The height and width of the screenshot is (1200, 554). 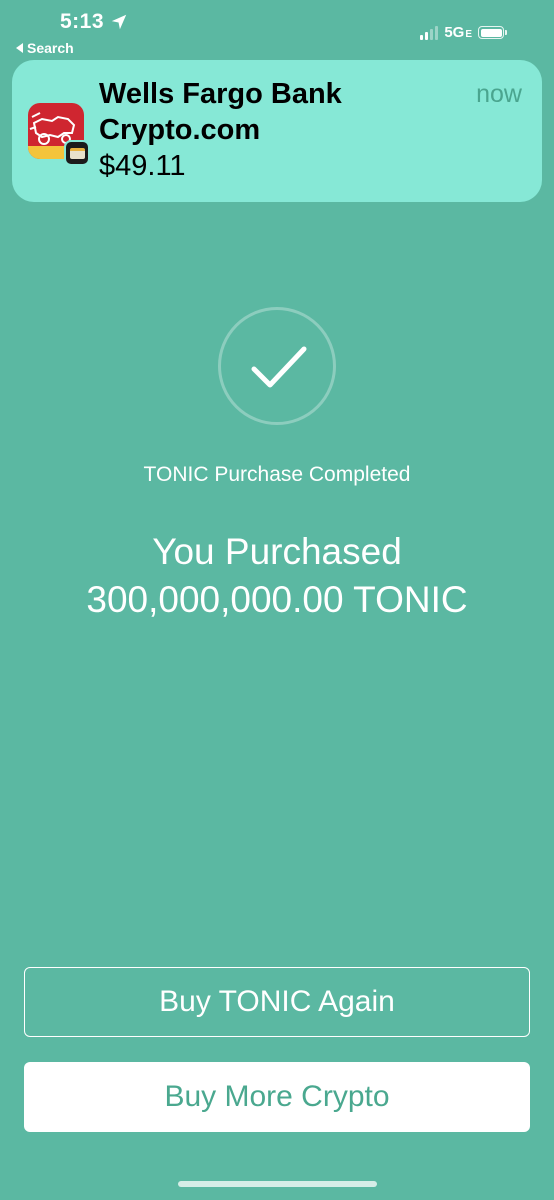 What do you see at coordinates (458, 32) in the screenshot?
I see `network-type-label: 5G E` at bounding box center [458, 32].